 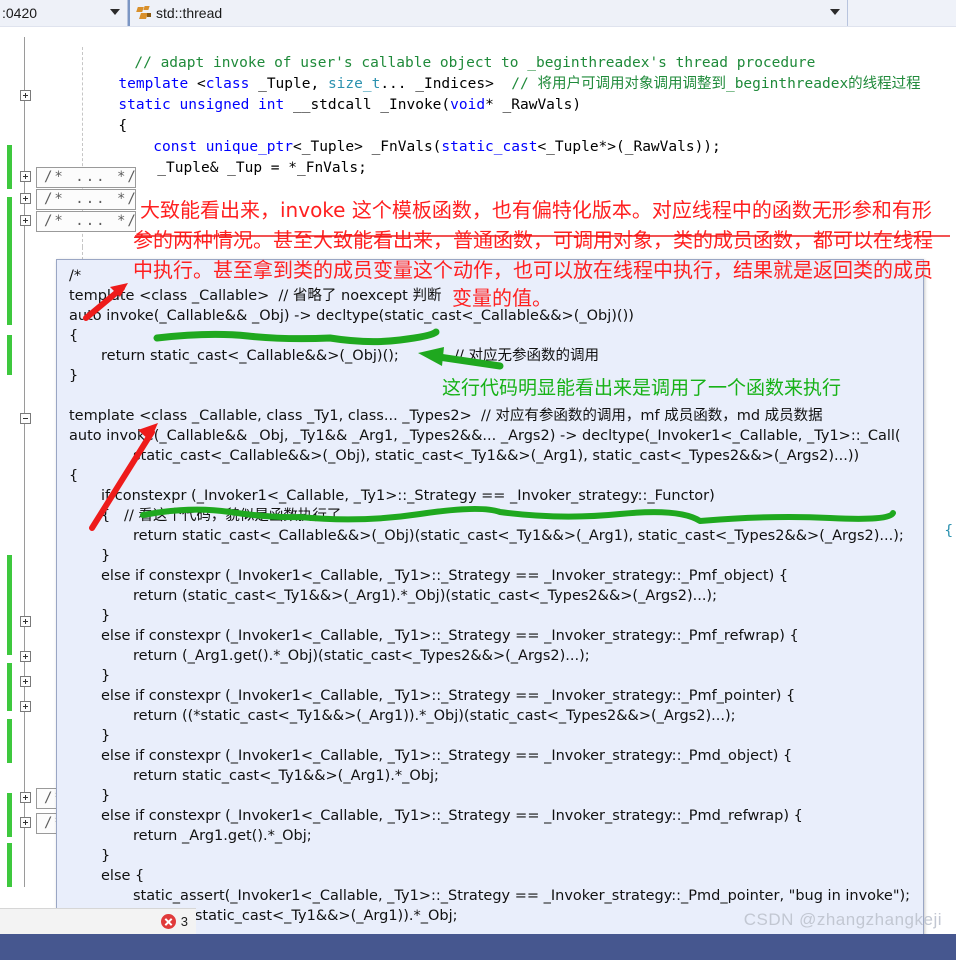 I want to click on panel-code-line: { // 看这个代码，貌似是函数执行了, so click(x=221, y=516).